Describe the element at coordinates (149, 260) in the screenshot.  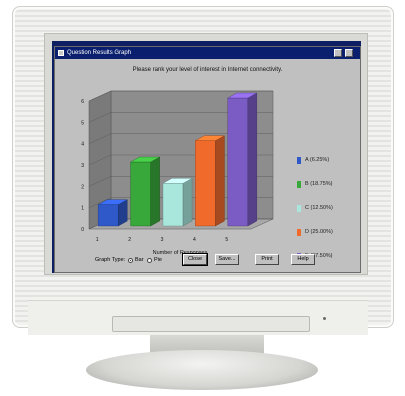
I see `pie-radio` at that location.